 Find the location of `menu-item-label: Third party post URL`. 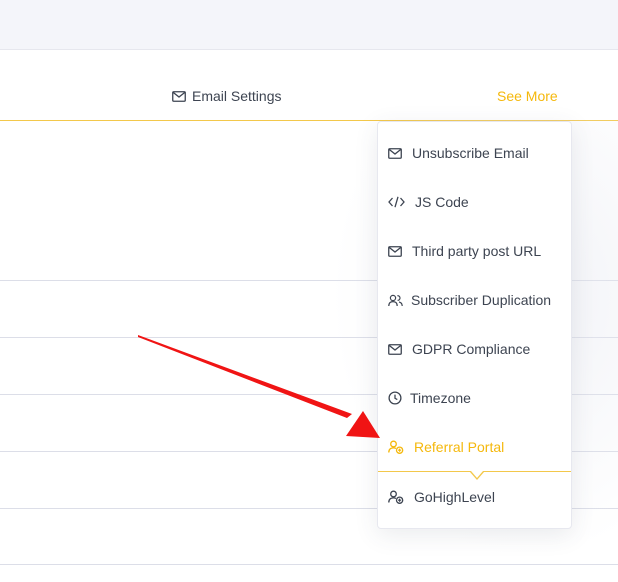

menu-item-label: Third party post URL is located at coordinates (477, 251).